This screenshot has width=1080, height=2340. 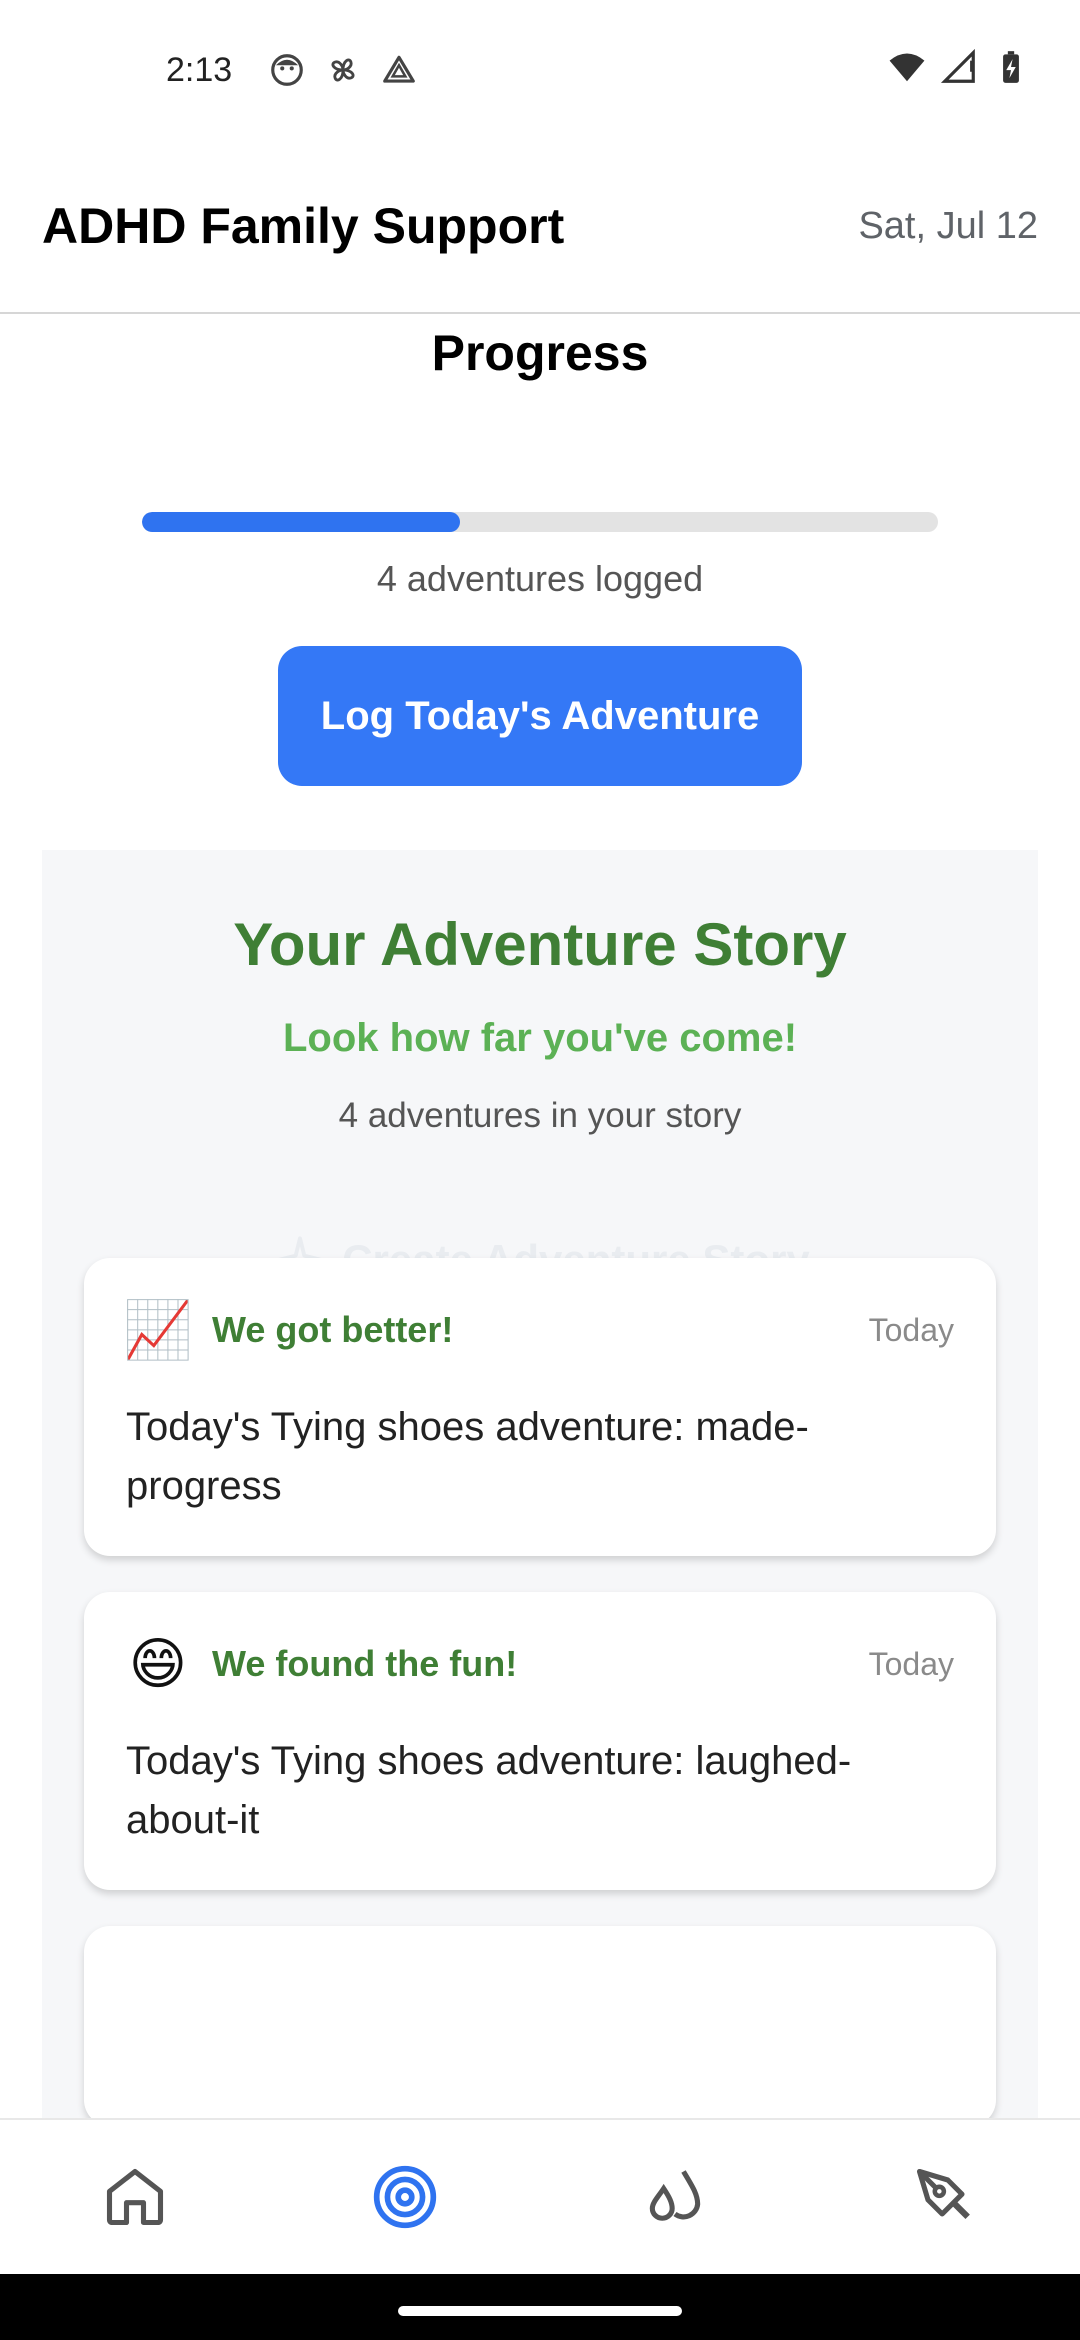 I want to click on story-entry-card, so click(x=540, y=2022).